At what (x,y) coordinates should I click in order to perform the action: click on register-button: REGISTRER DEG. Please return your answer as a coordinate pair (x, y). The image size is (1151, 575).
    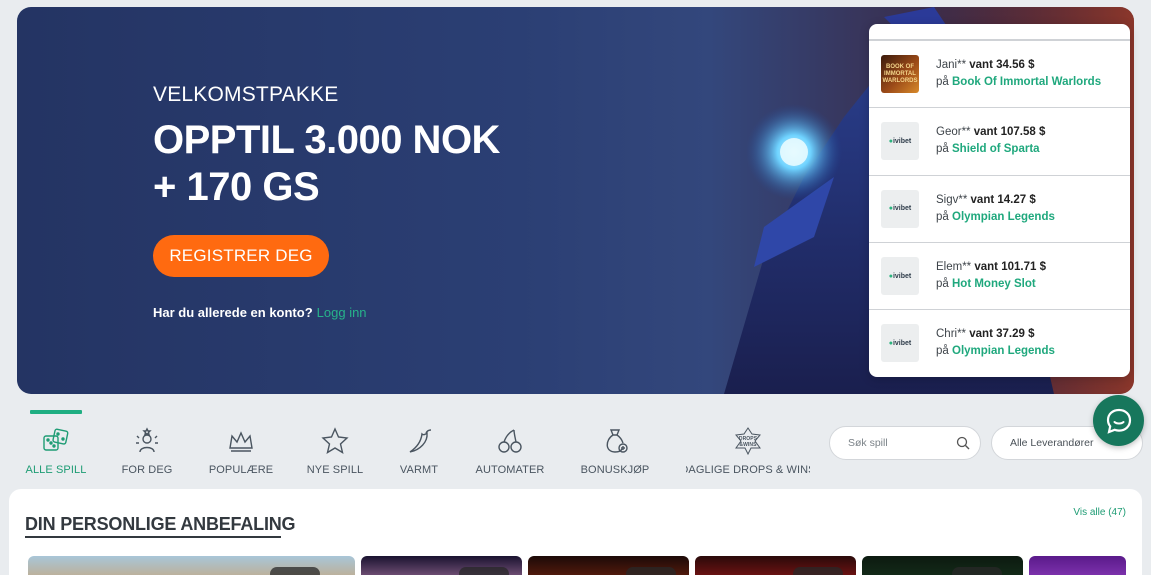
    Looking at the image, I should click on (241, 256).